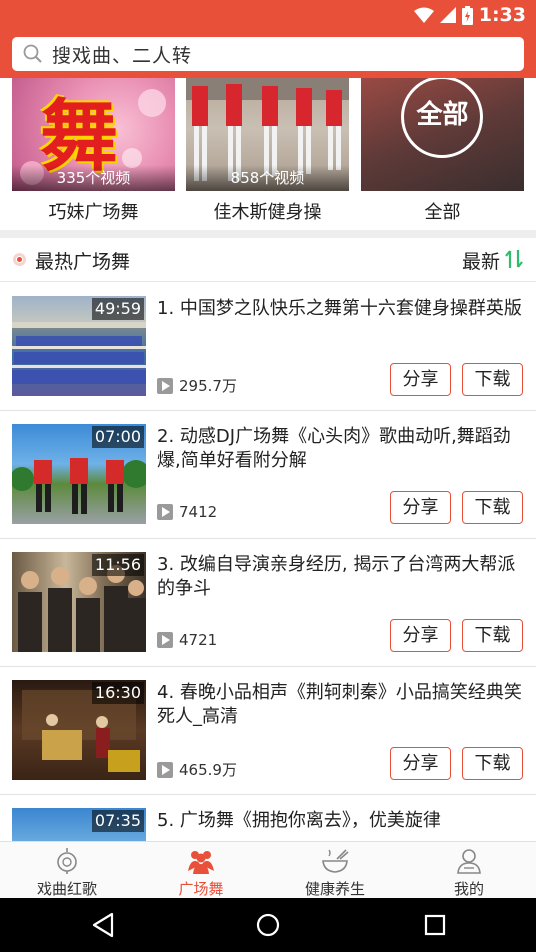 This screenshot has height=952, width=536. What do you see at coordinates (267, 212) in the screenshot?
I see `category-label: 佳木斯健身操` at bounding box center [267, 212].